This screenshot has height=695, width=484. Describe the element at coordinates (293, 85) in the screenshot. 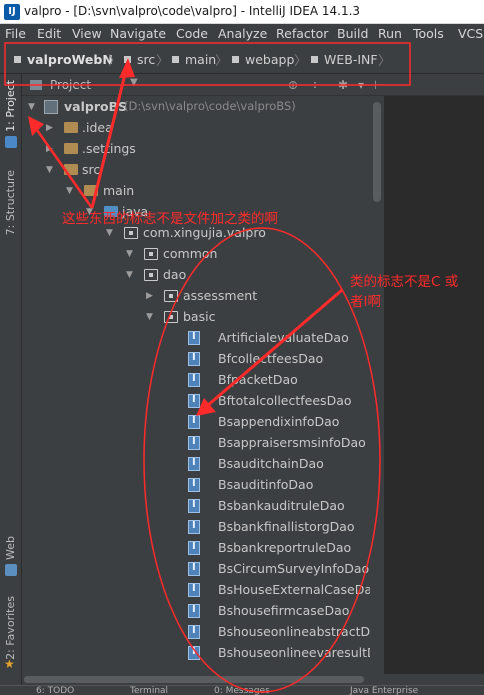

I see `globe-icon: ⊕` at that location.